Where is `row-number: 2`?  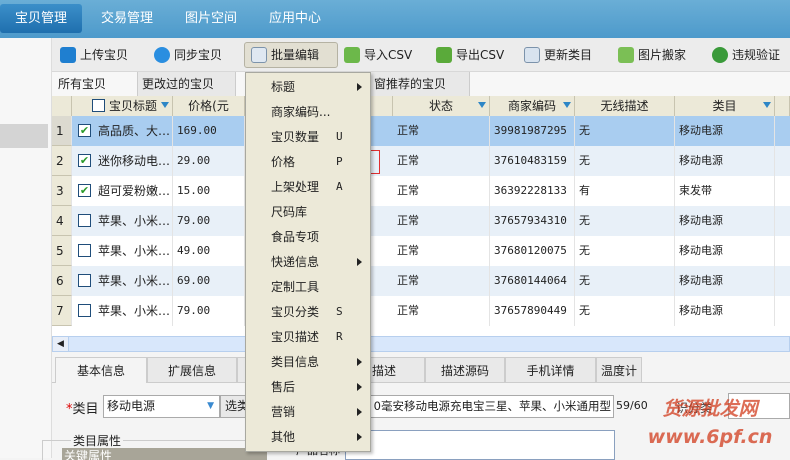
row-number: 2 is located at coordinates (62, 161).